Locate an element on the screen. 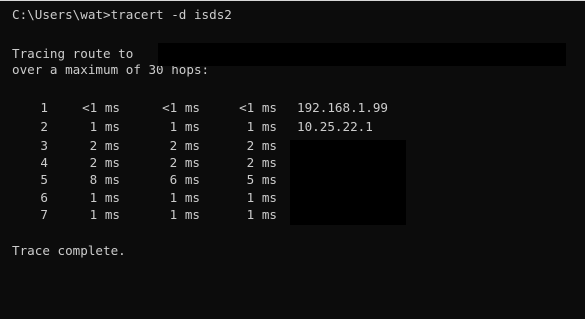 This screenshot has height=319, width=585. redacted-hop-hosts is located at coordinates (348, 182).